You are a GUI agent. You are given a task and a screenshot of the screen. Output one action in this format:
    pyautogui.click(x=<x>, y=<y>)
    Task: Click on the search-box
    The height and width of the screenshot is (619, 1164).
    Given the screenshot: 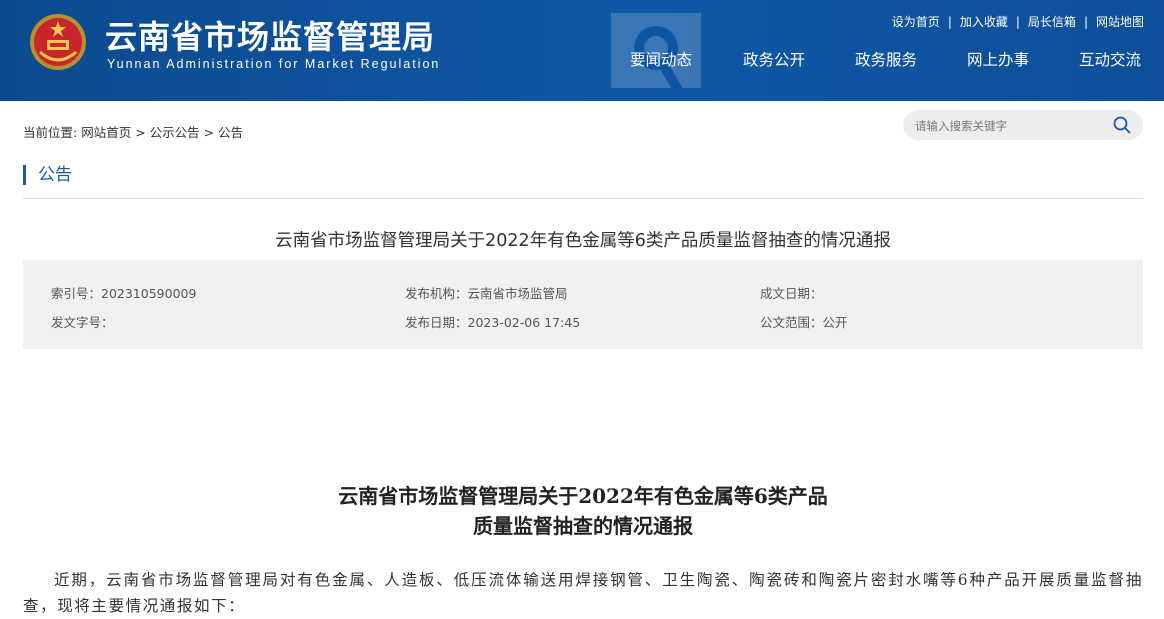 What is the action you would take?
    pyautogui.click(x=1023, y=125)
    